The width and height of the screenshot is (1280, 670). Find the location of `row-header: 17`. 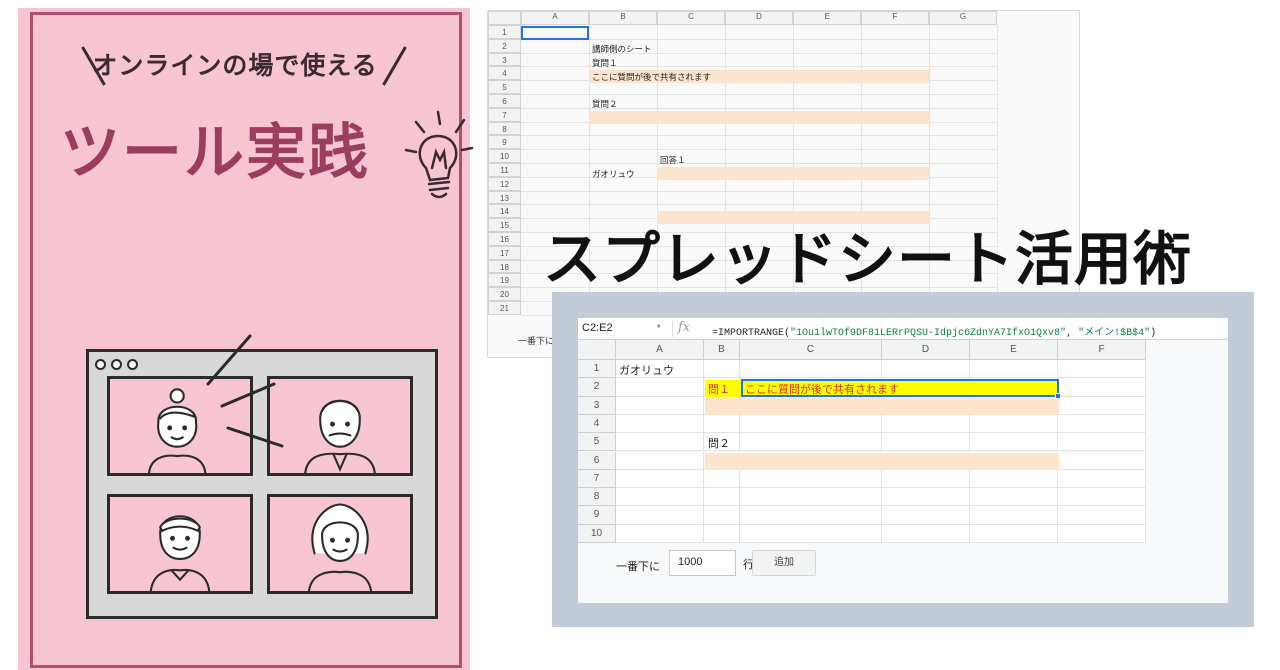

row-header: 17 is located at coordinates (504, 252).